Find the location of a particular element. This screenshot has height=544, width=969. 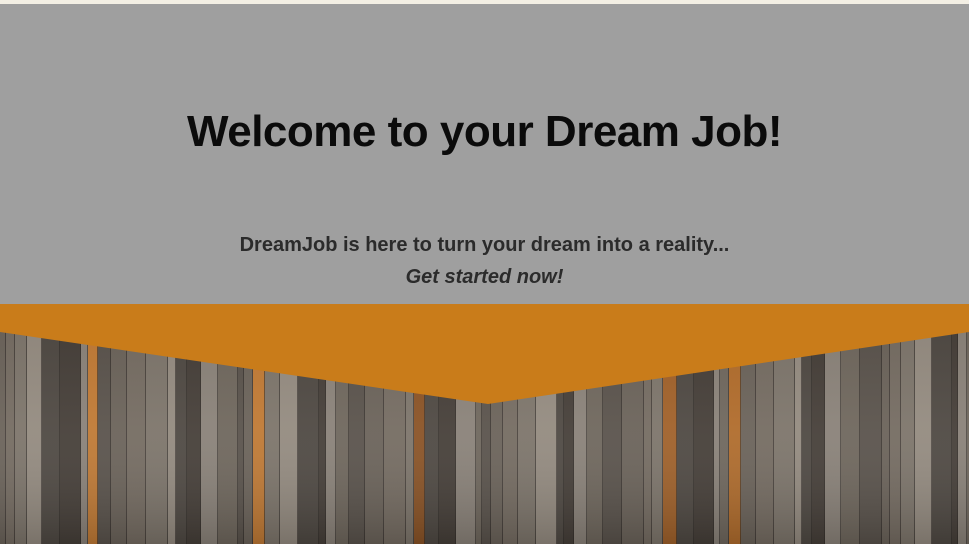

hero-call-to-action: Get started now! is located at coordinates (484, 277).